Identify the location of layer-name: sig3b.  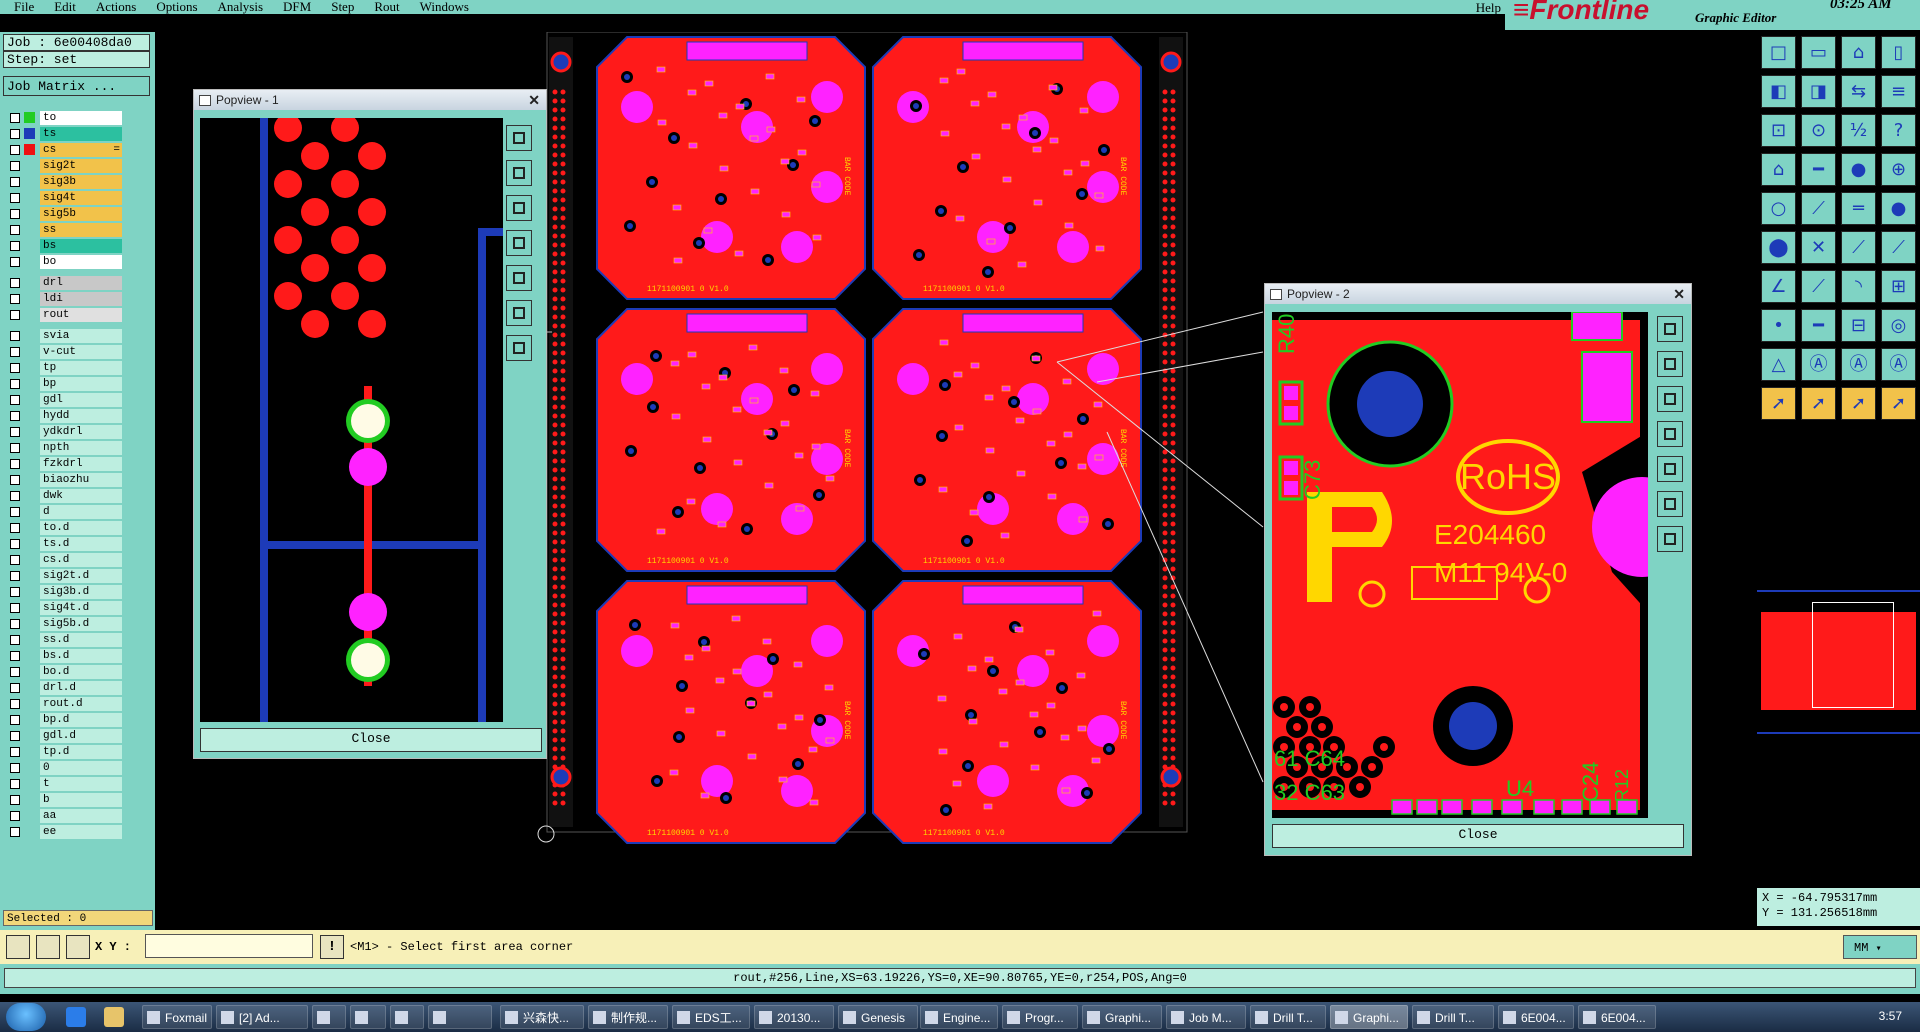
(81, 182).